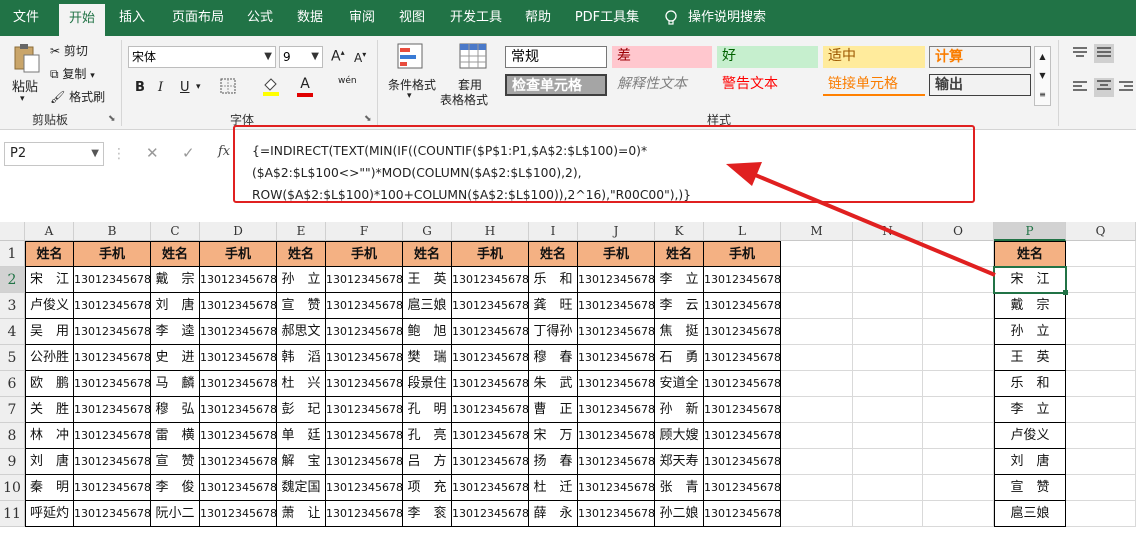 Image resolution: width=1136 pixels, height=535 pixels. Describe the element at coordinates (1030, 462) in the screenshot. I see `p-result-cell: 刘 唐` at that location.